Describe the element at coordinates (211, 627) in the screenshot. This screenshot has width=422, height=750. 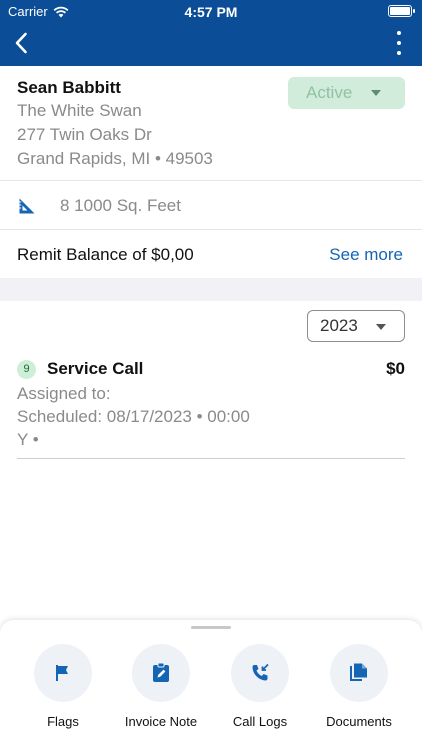
I see `drag-handle` at that location.